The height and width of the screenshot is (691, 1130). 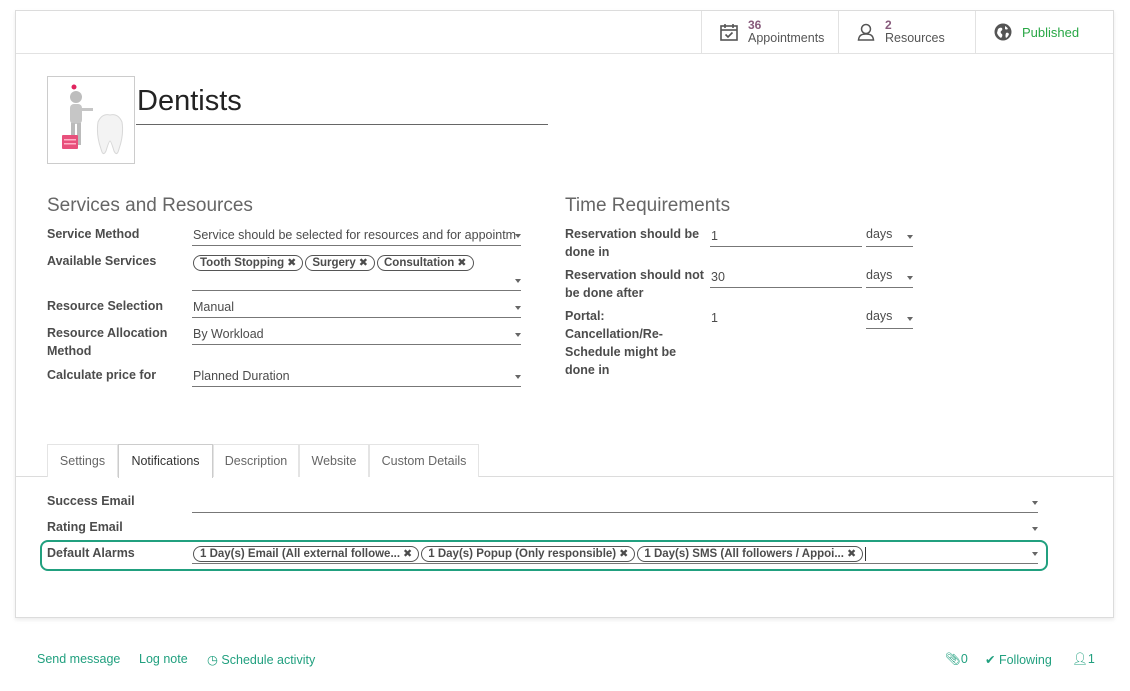 I want to click on user-icon: 👤︎, so click(x=1080, y=659).